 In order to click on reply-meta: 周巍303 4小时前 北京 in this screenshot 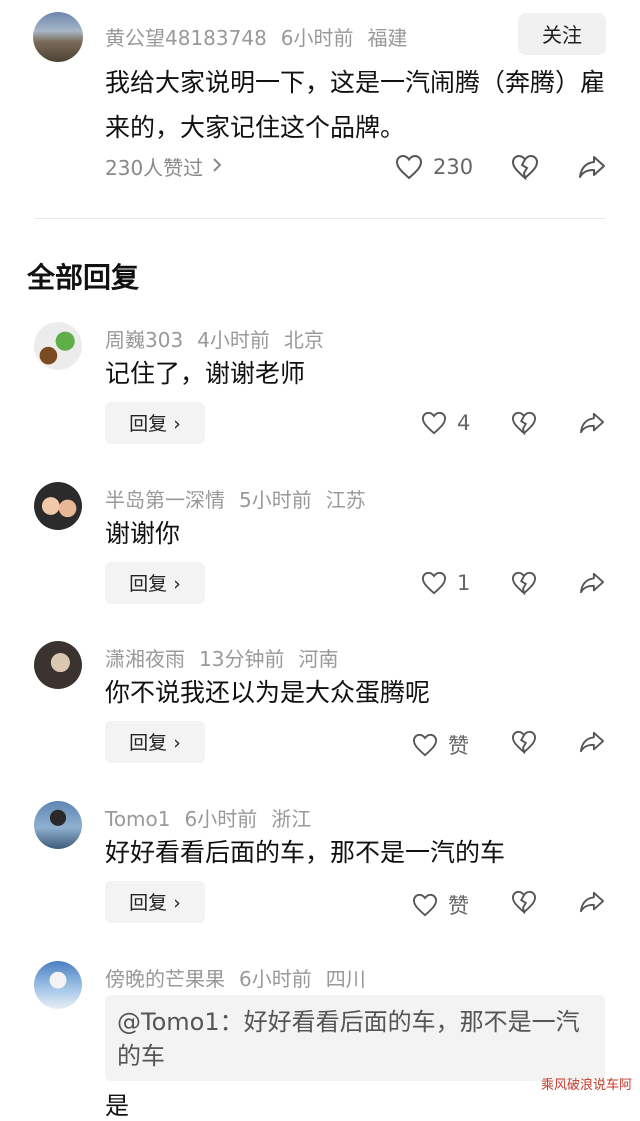, I will do `click(221, 338)`.